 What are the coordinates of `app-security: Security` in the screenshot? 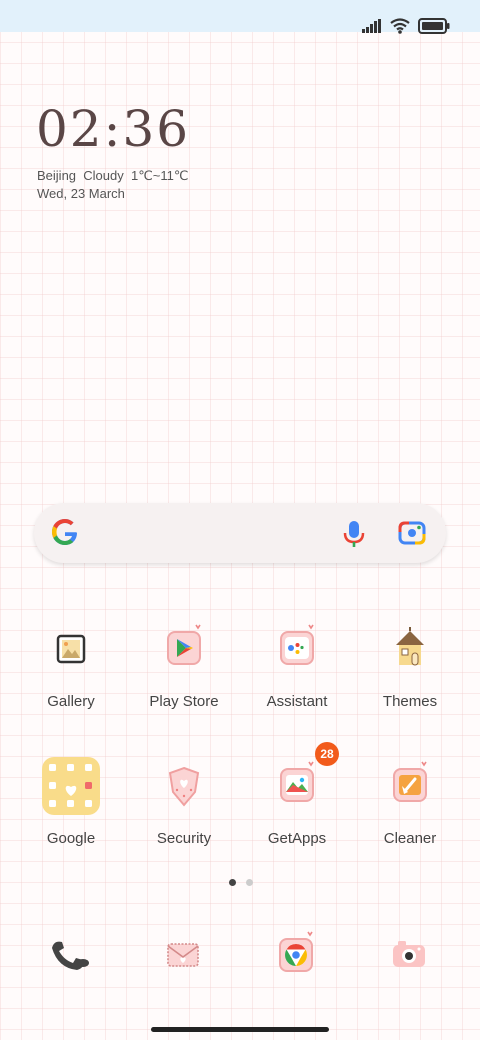 It's located at (184, 801).